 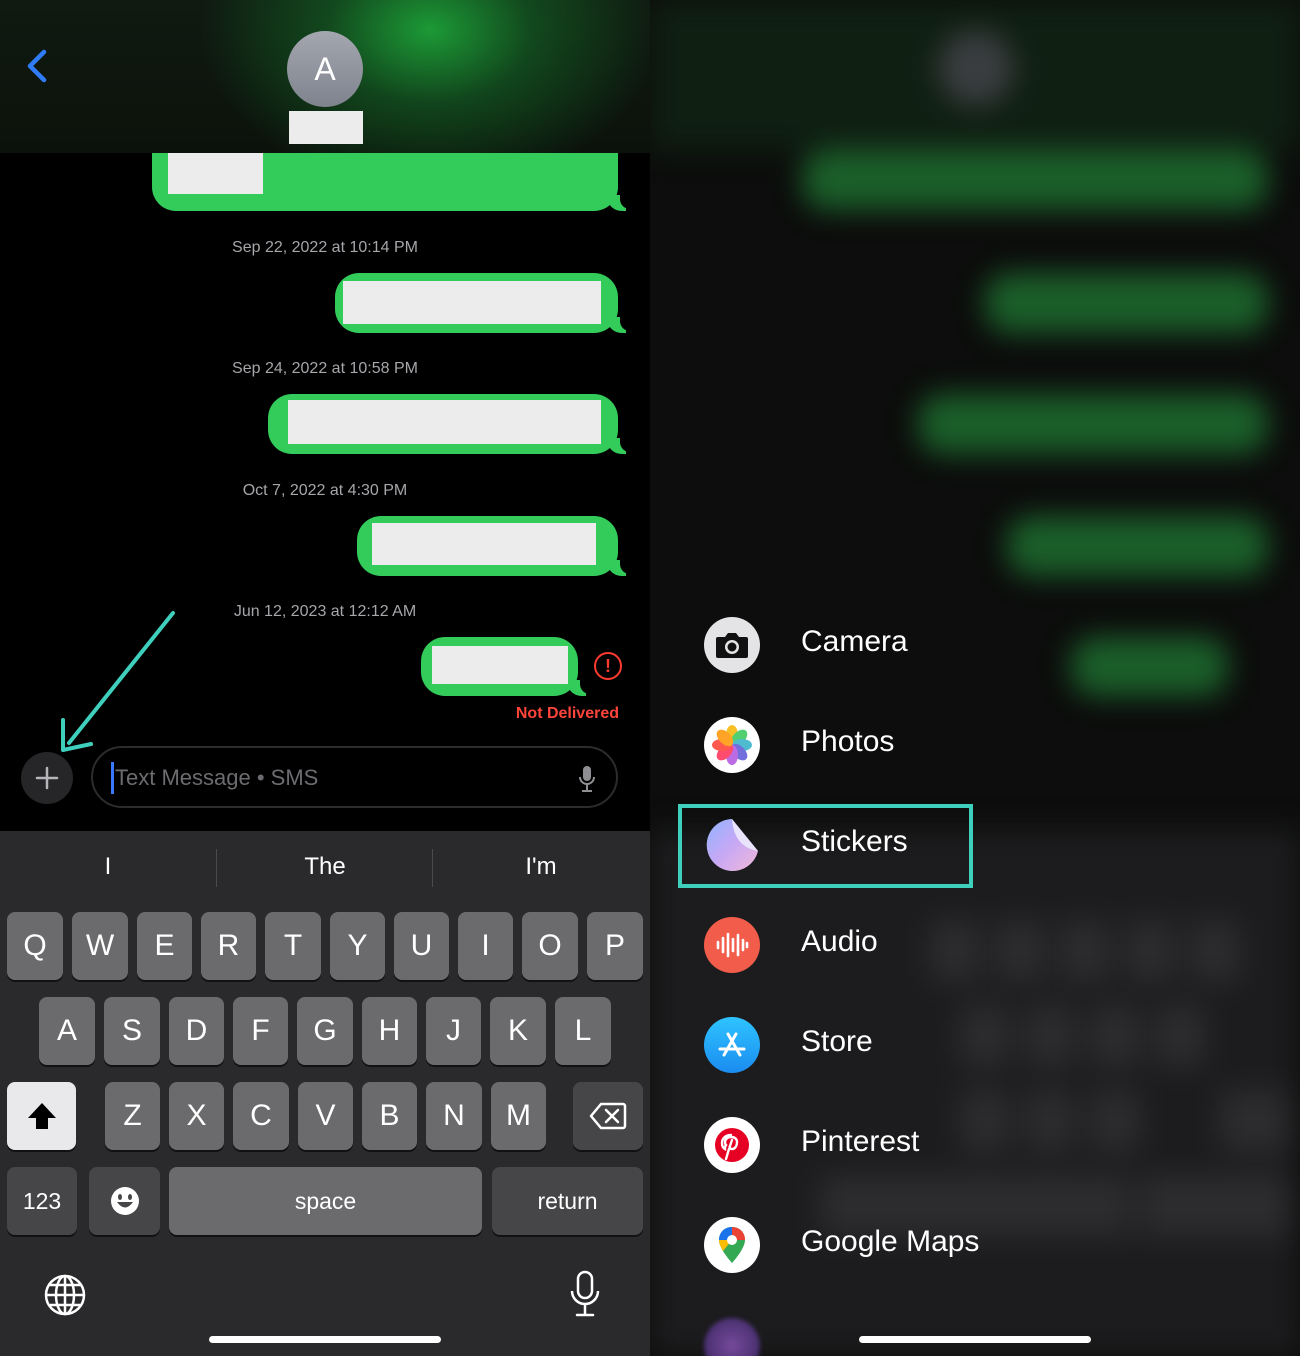 What do you see at coordinates (325, 1031) in the screenshot?
I see `key-g: G` at bounding box center [325, 1031].